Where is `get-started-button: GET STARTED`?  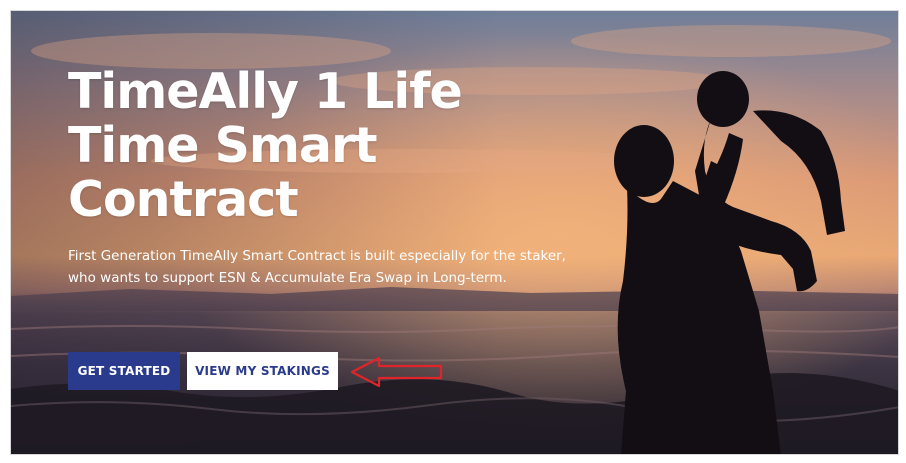 get-started-button: GET STARTED is located at coordinates (124, 371).